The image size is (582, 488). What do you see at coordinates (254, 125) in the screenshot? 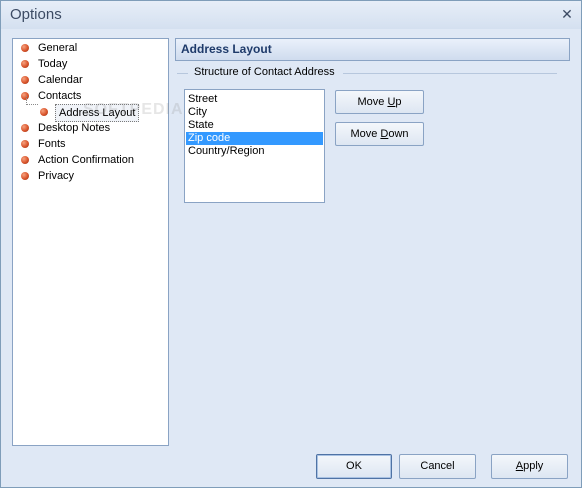
I see `list-item: State` at bounding box center [254, 125].